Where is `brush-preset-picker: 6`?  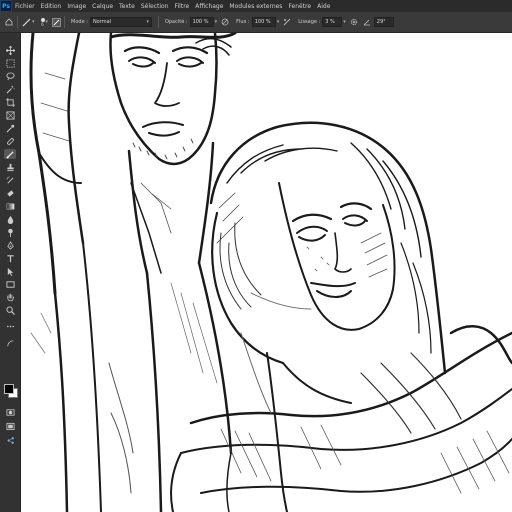
brush-preset-picker: 6 is located at coordinates (42, 22).